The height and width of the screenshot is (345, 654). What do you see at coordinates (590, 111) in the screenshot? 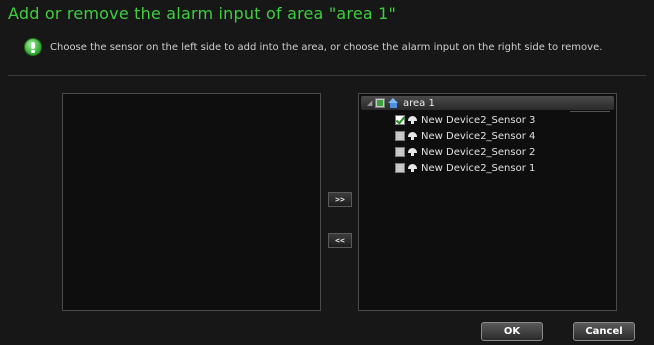
I see `tree-divider` at bounding box center [590, 111].